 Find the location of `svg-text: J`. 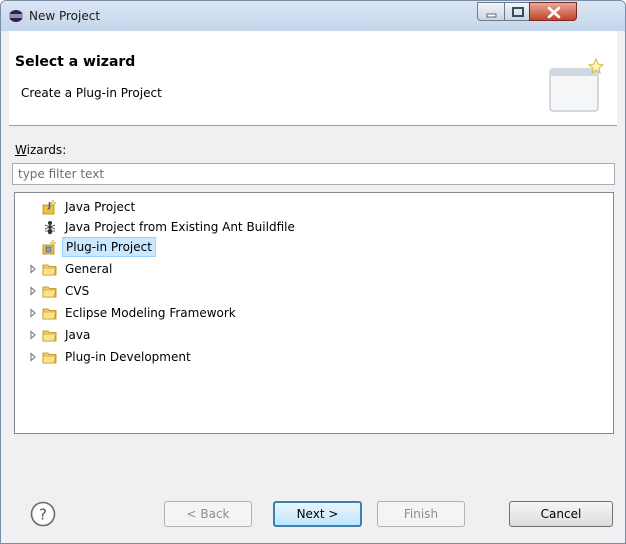

svg-text: J is located at coordinates (49, 205).